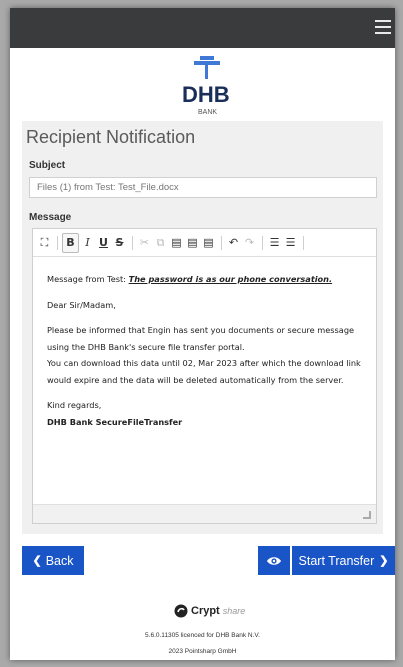 This screenshot has width=403, height=667. Describe the element at coordinates (176, 243) in the screenshot. I see `paste-icon: ▤` at that location.